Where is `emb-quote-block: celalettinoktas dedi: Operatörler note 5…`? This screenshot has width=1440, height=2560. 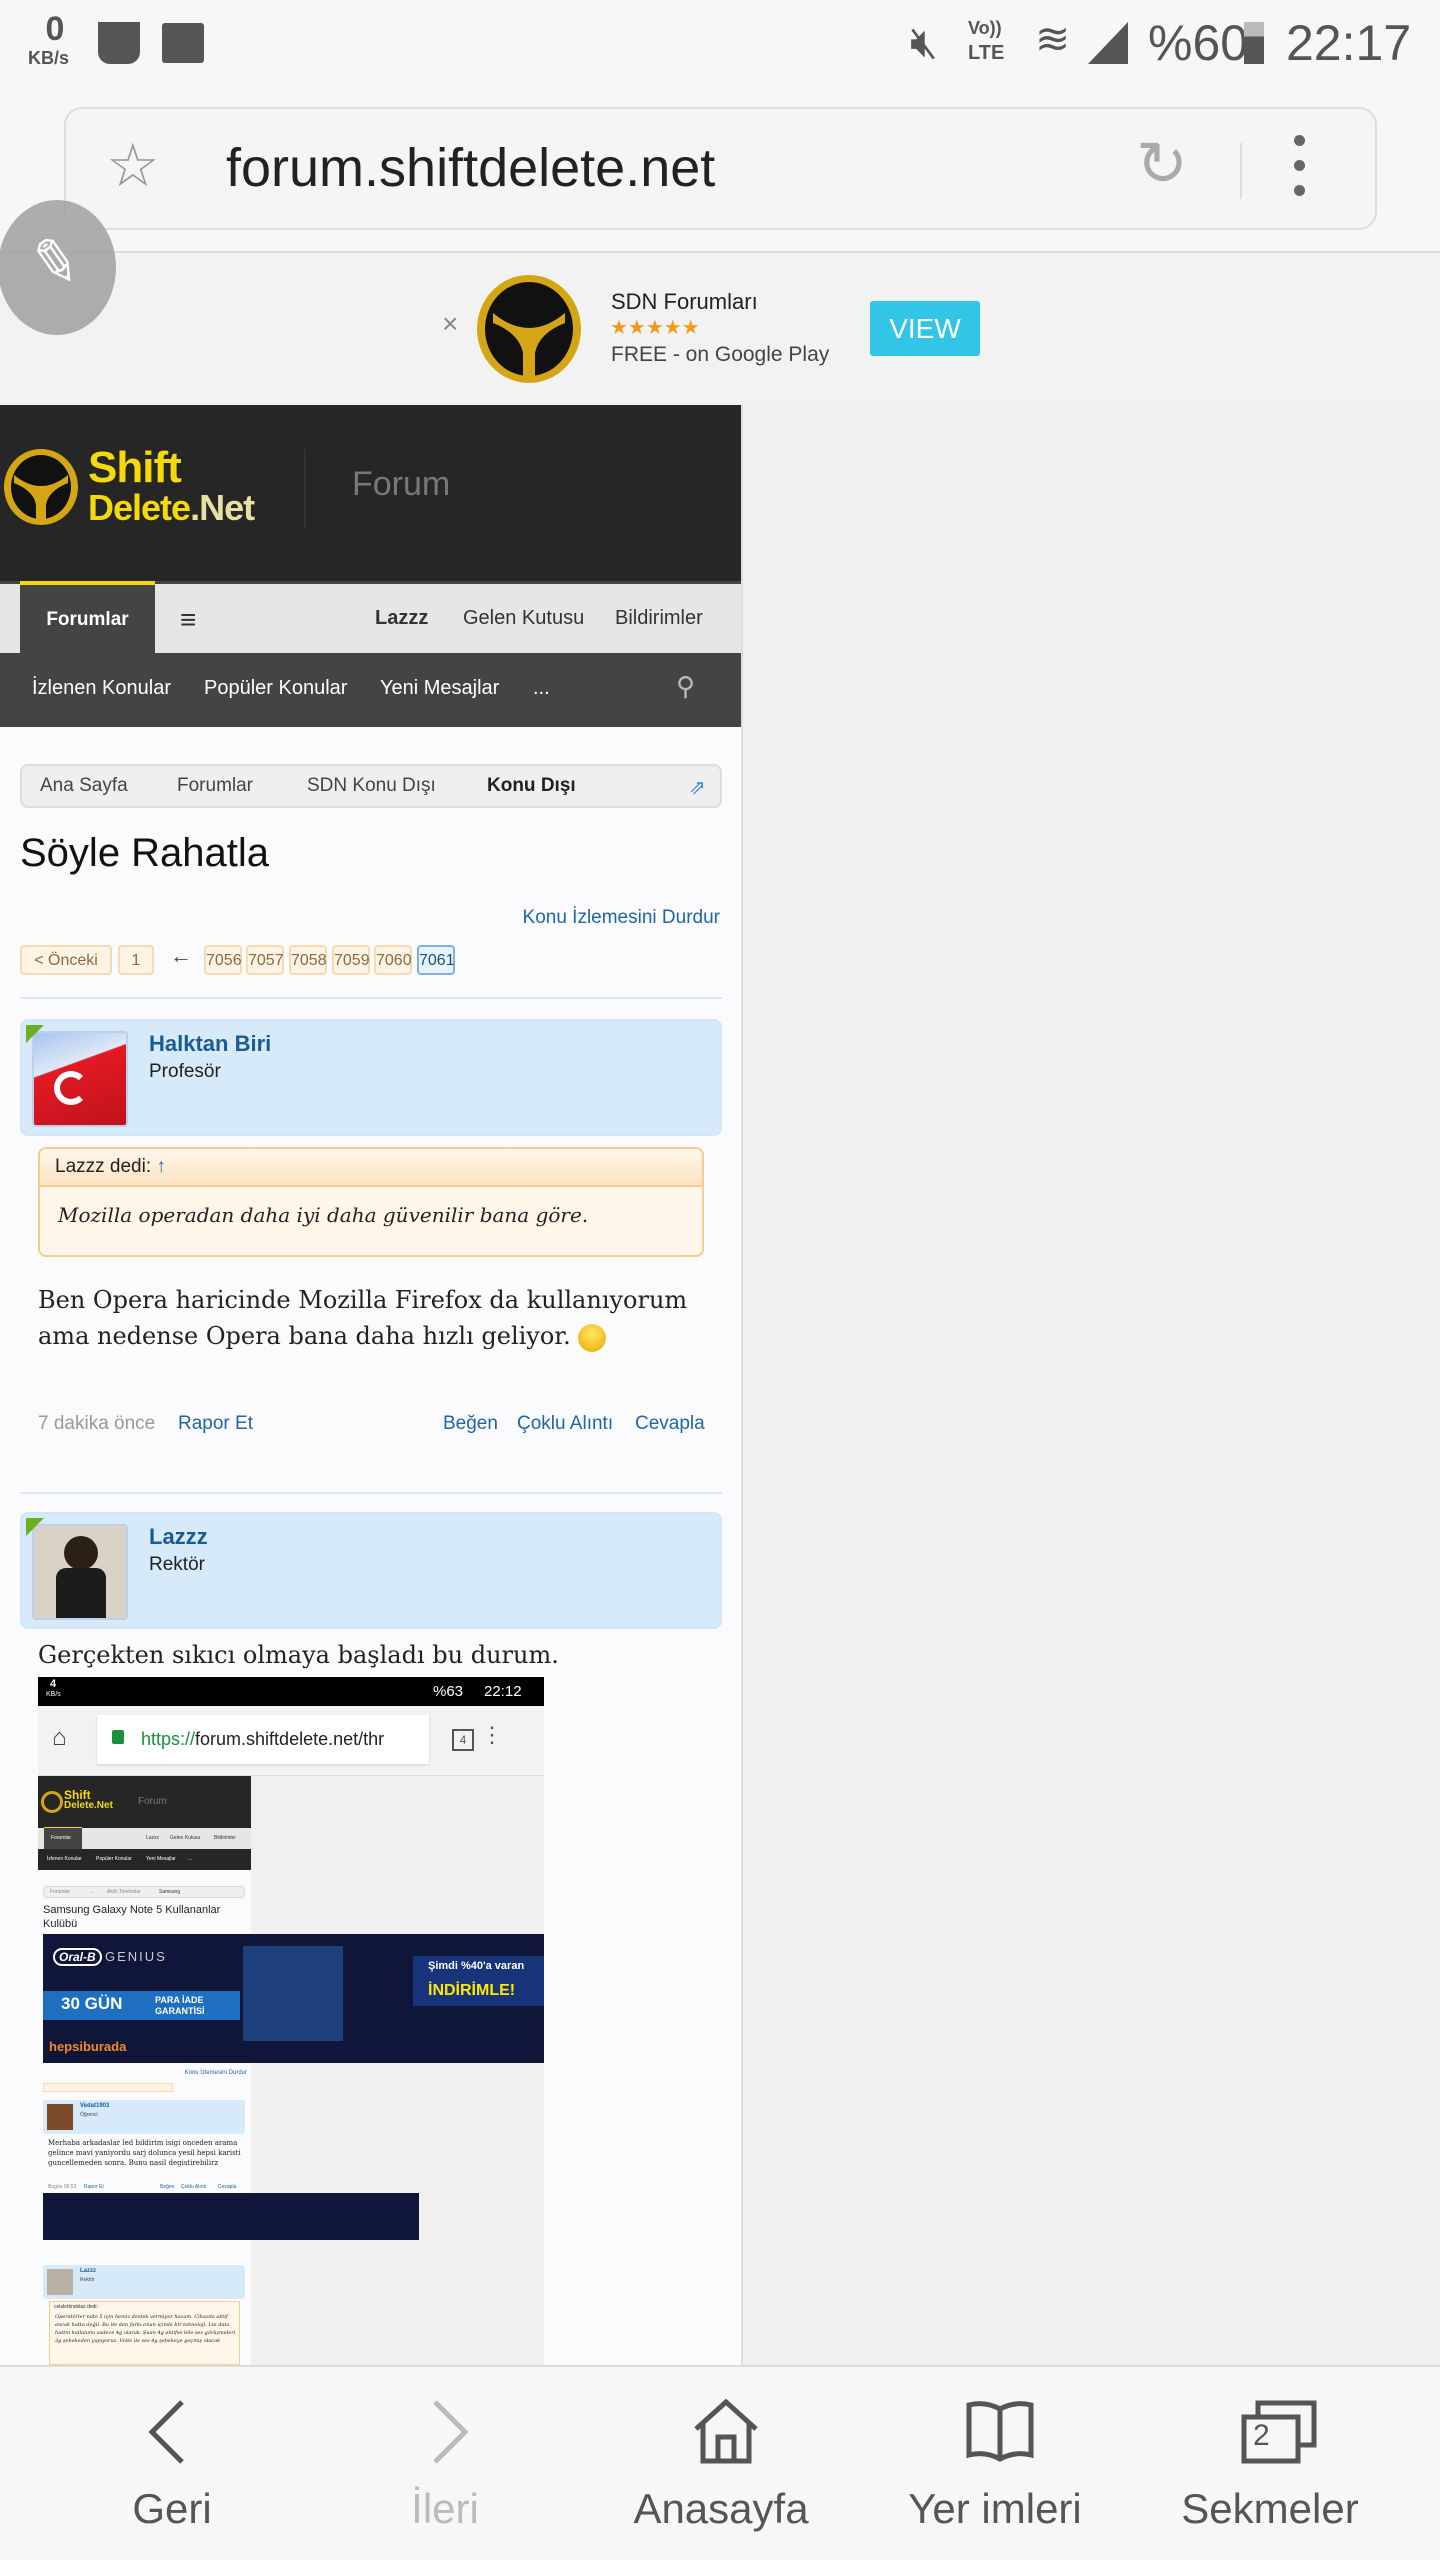 emb-quote-block: celalettinoktas dedi: Operatörler note 5… is located at coordinates (144, 2333).